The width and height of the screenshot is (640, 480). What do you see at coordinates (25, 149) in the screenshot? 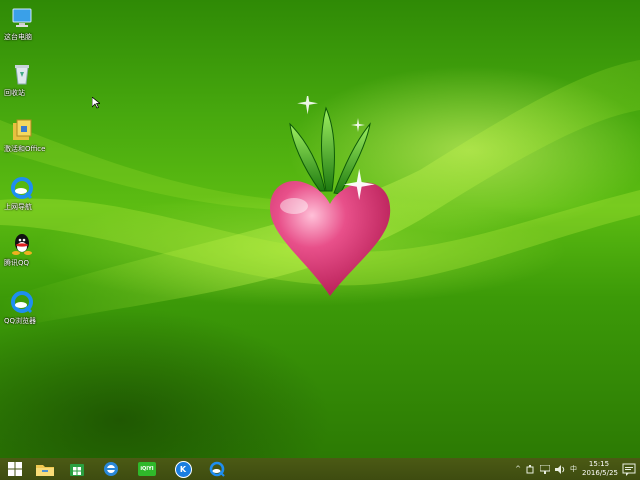
I see `desktop-icon-label: 激活和Office` at bounding box center [25, 149].